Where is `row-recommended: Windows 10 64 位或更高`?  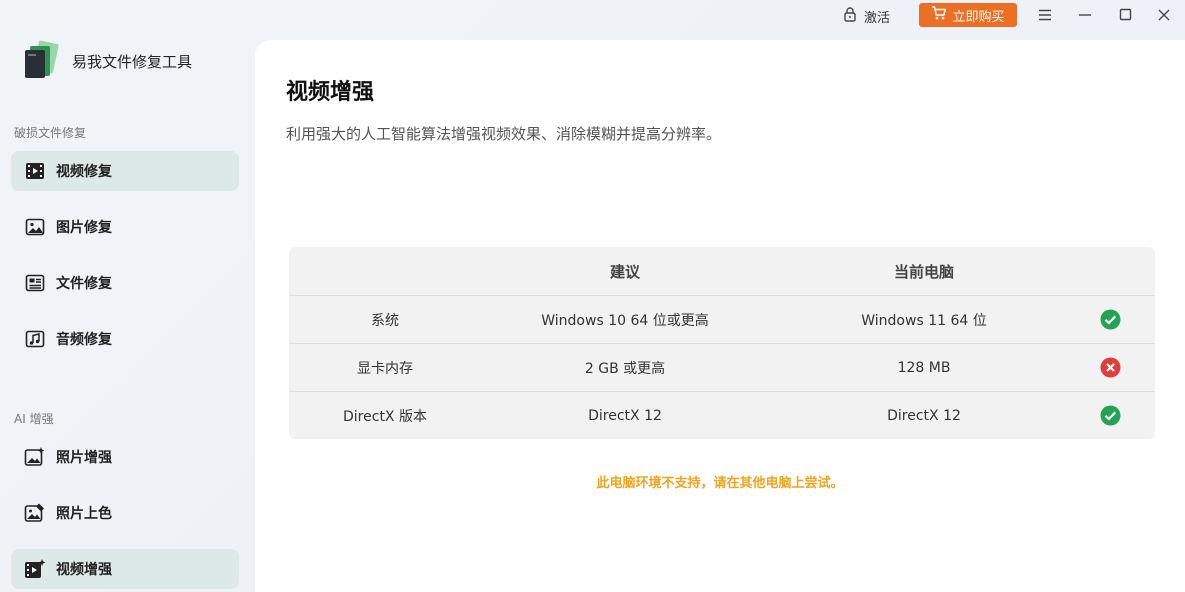
row-recommended: Windows 10 64 位或更高 is located at coordinates (625, 320).